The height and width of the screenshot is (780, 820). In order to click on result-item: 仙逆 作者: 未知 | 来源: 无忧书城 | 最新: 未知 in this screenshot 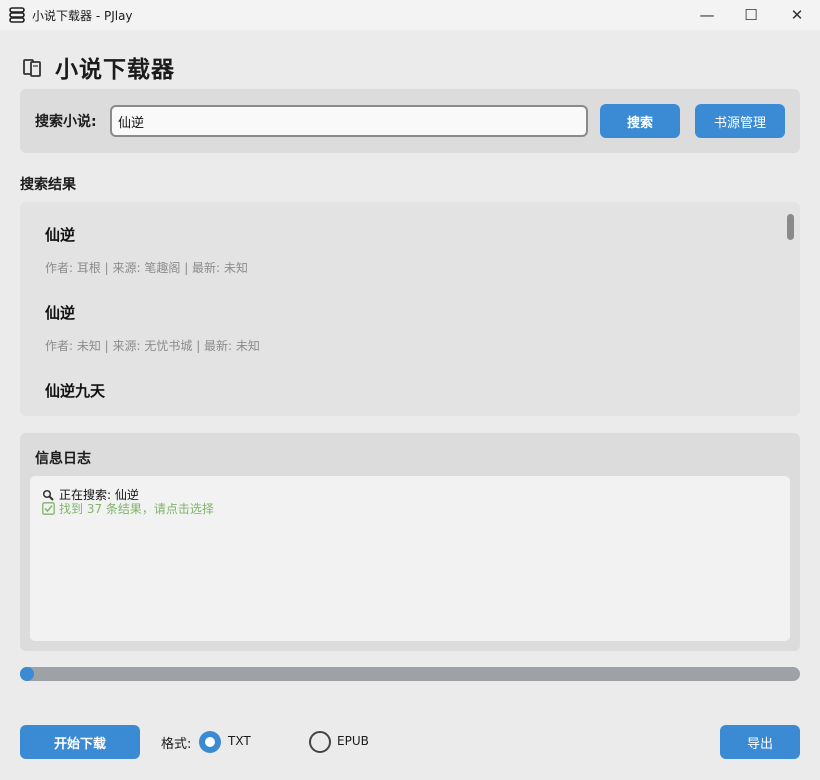, I will do `click(152, 328)`.